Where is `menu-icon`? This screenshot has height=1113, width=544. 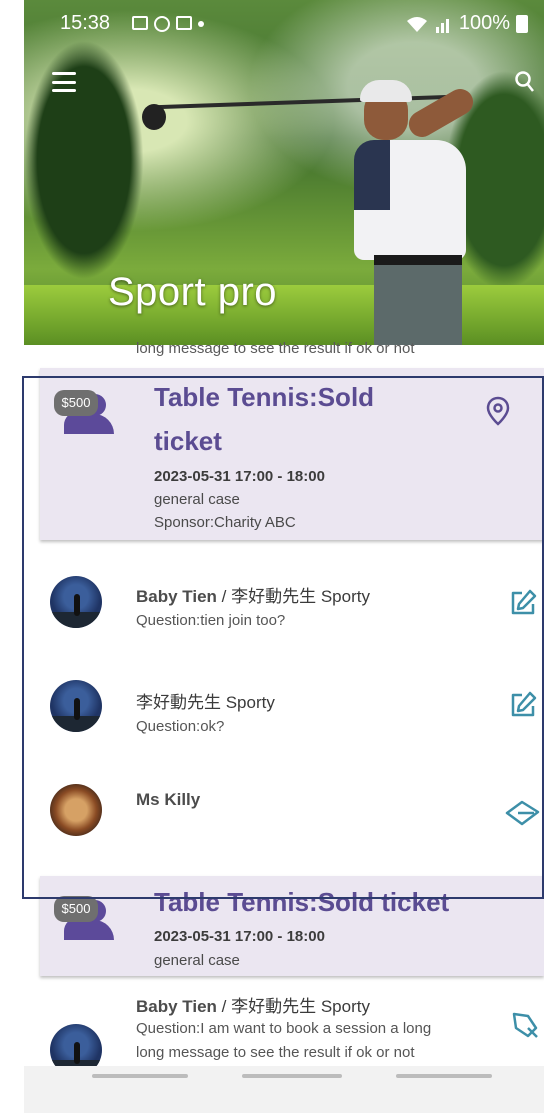
menu-icon is located at coordinates (64, 82).